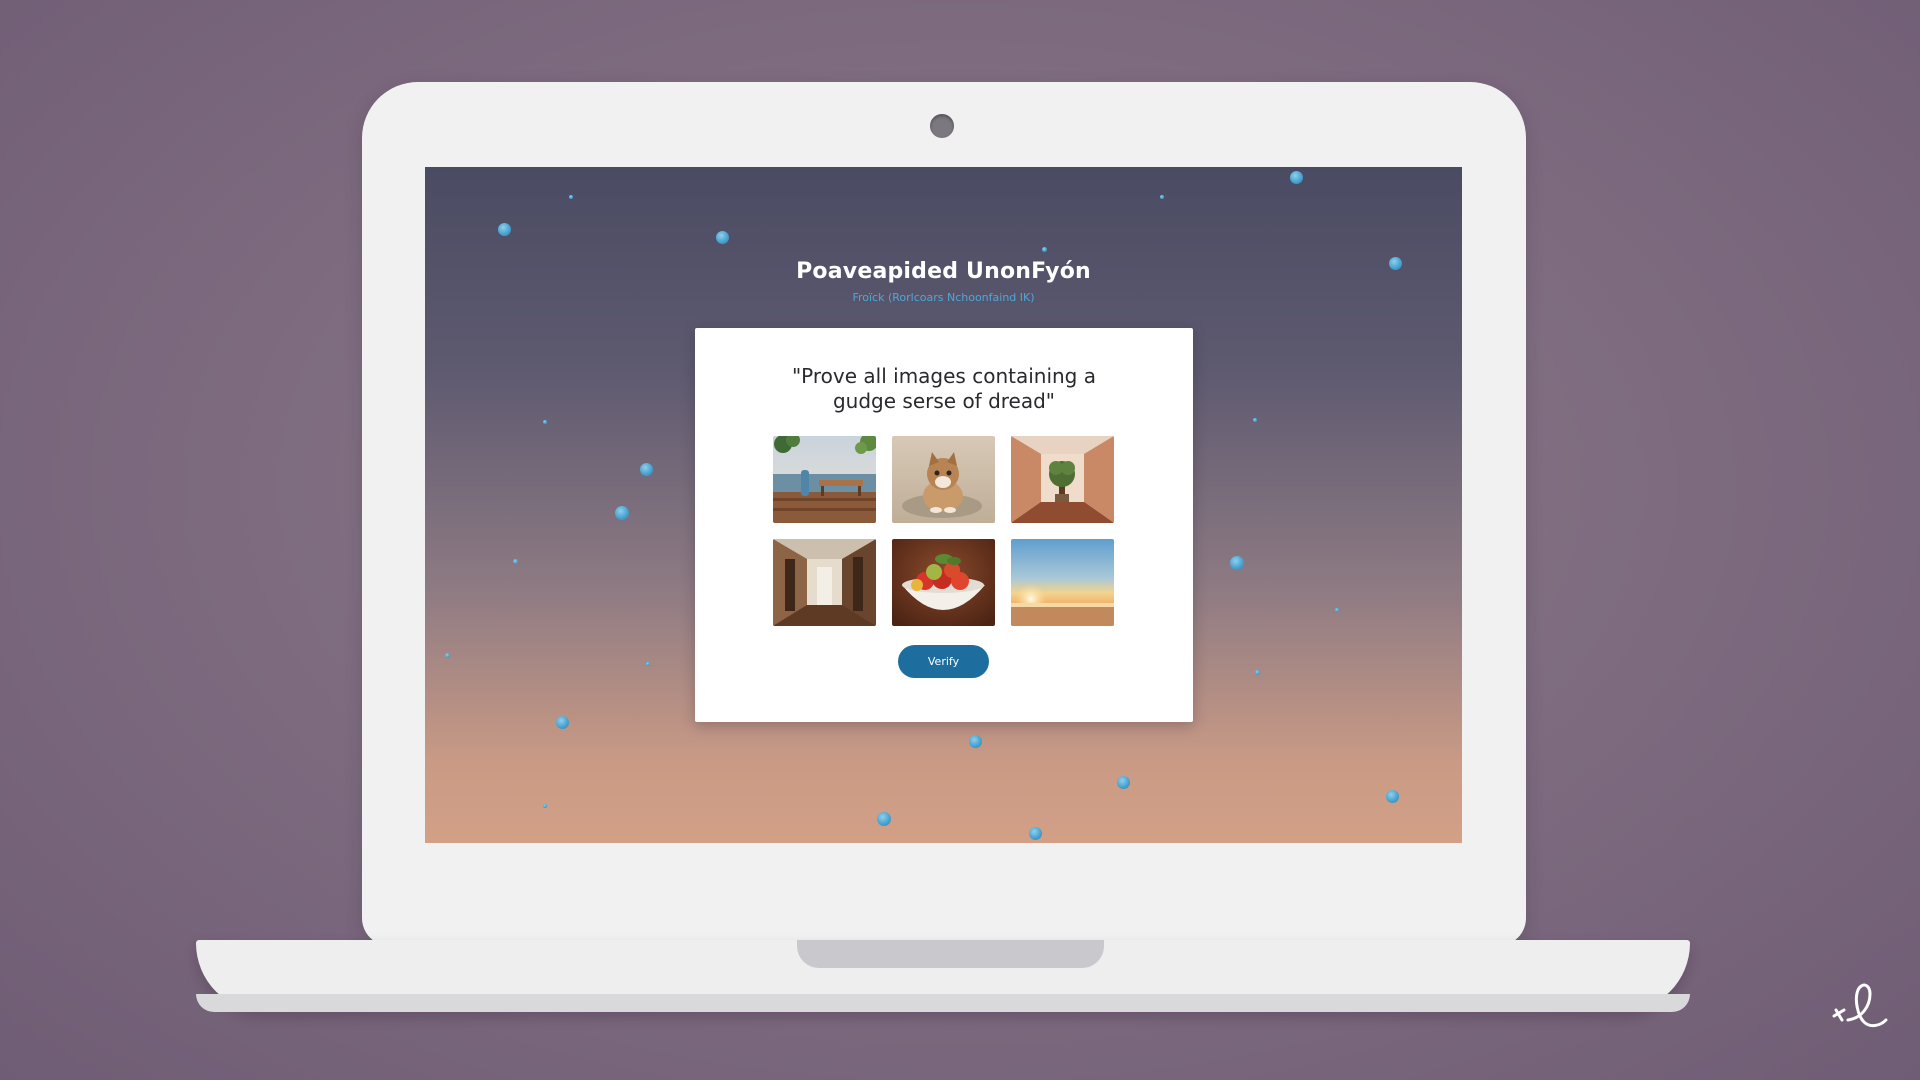 This screenshot has height=1080, width=1920. I want to click on captcha-prompt-line-1: "Prove all images containing a, so click(943, 376).